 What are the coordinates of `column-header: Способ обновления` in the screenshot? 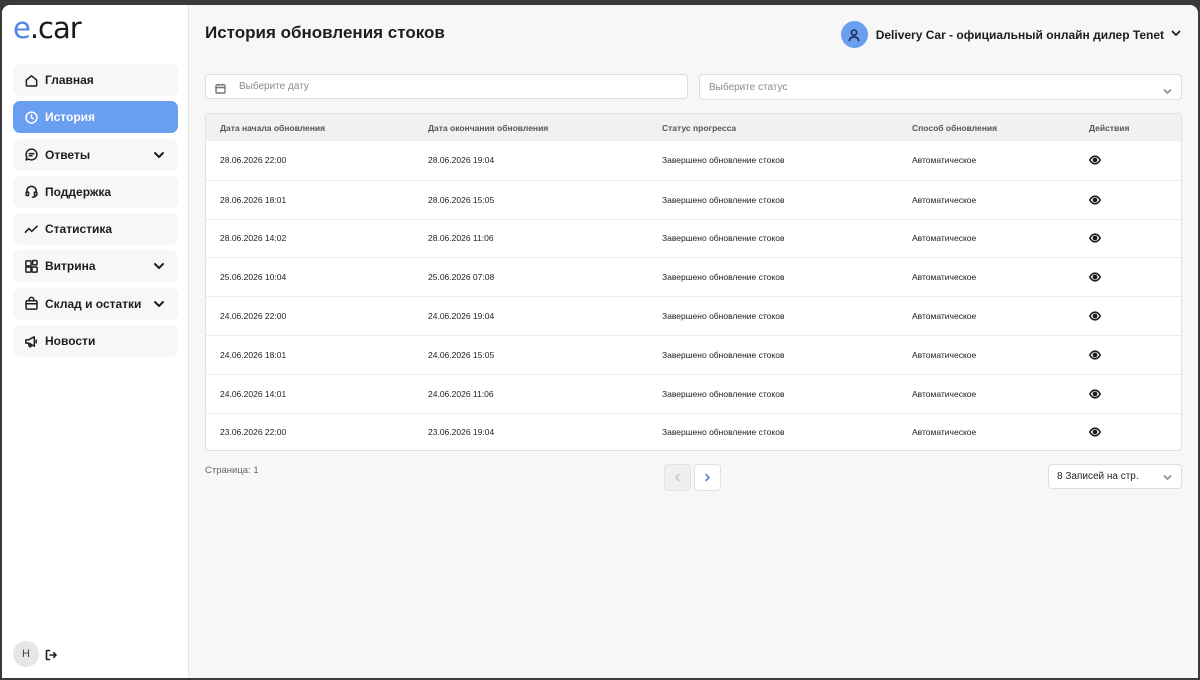 It's located at (955, 127).